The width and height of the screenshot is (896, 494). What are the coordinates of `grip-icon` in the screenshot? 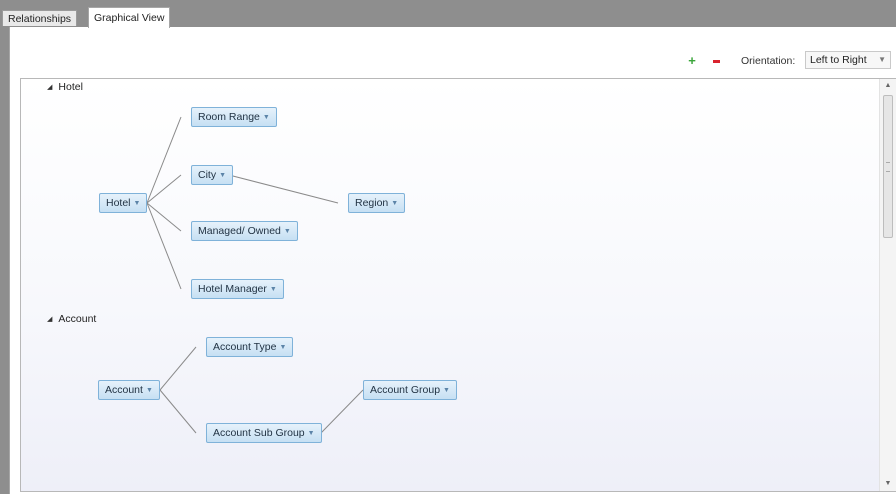 It's located at (888, 167).